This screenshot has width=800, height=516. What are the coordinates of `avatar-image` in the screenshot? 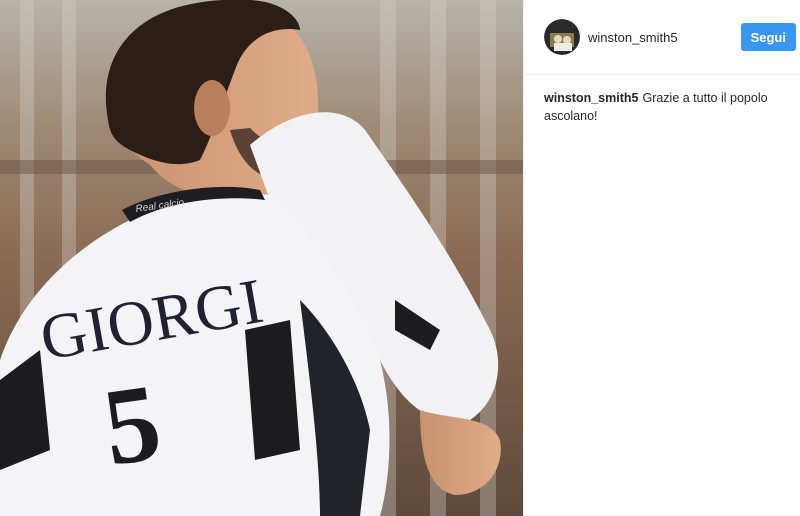 It's located at (562, 37).